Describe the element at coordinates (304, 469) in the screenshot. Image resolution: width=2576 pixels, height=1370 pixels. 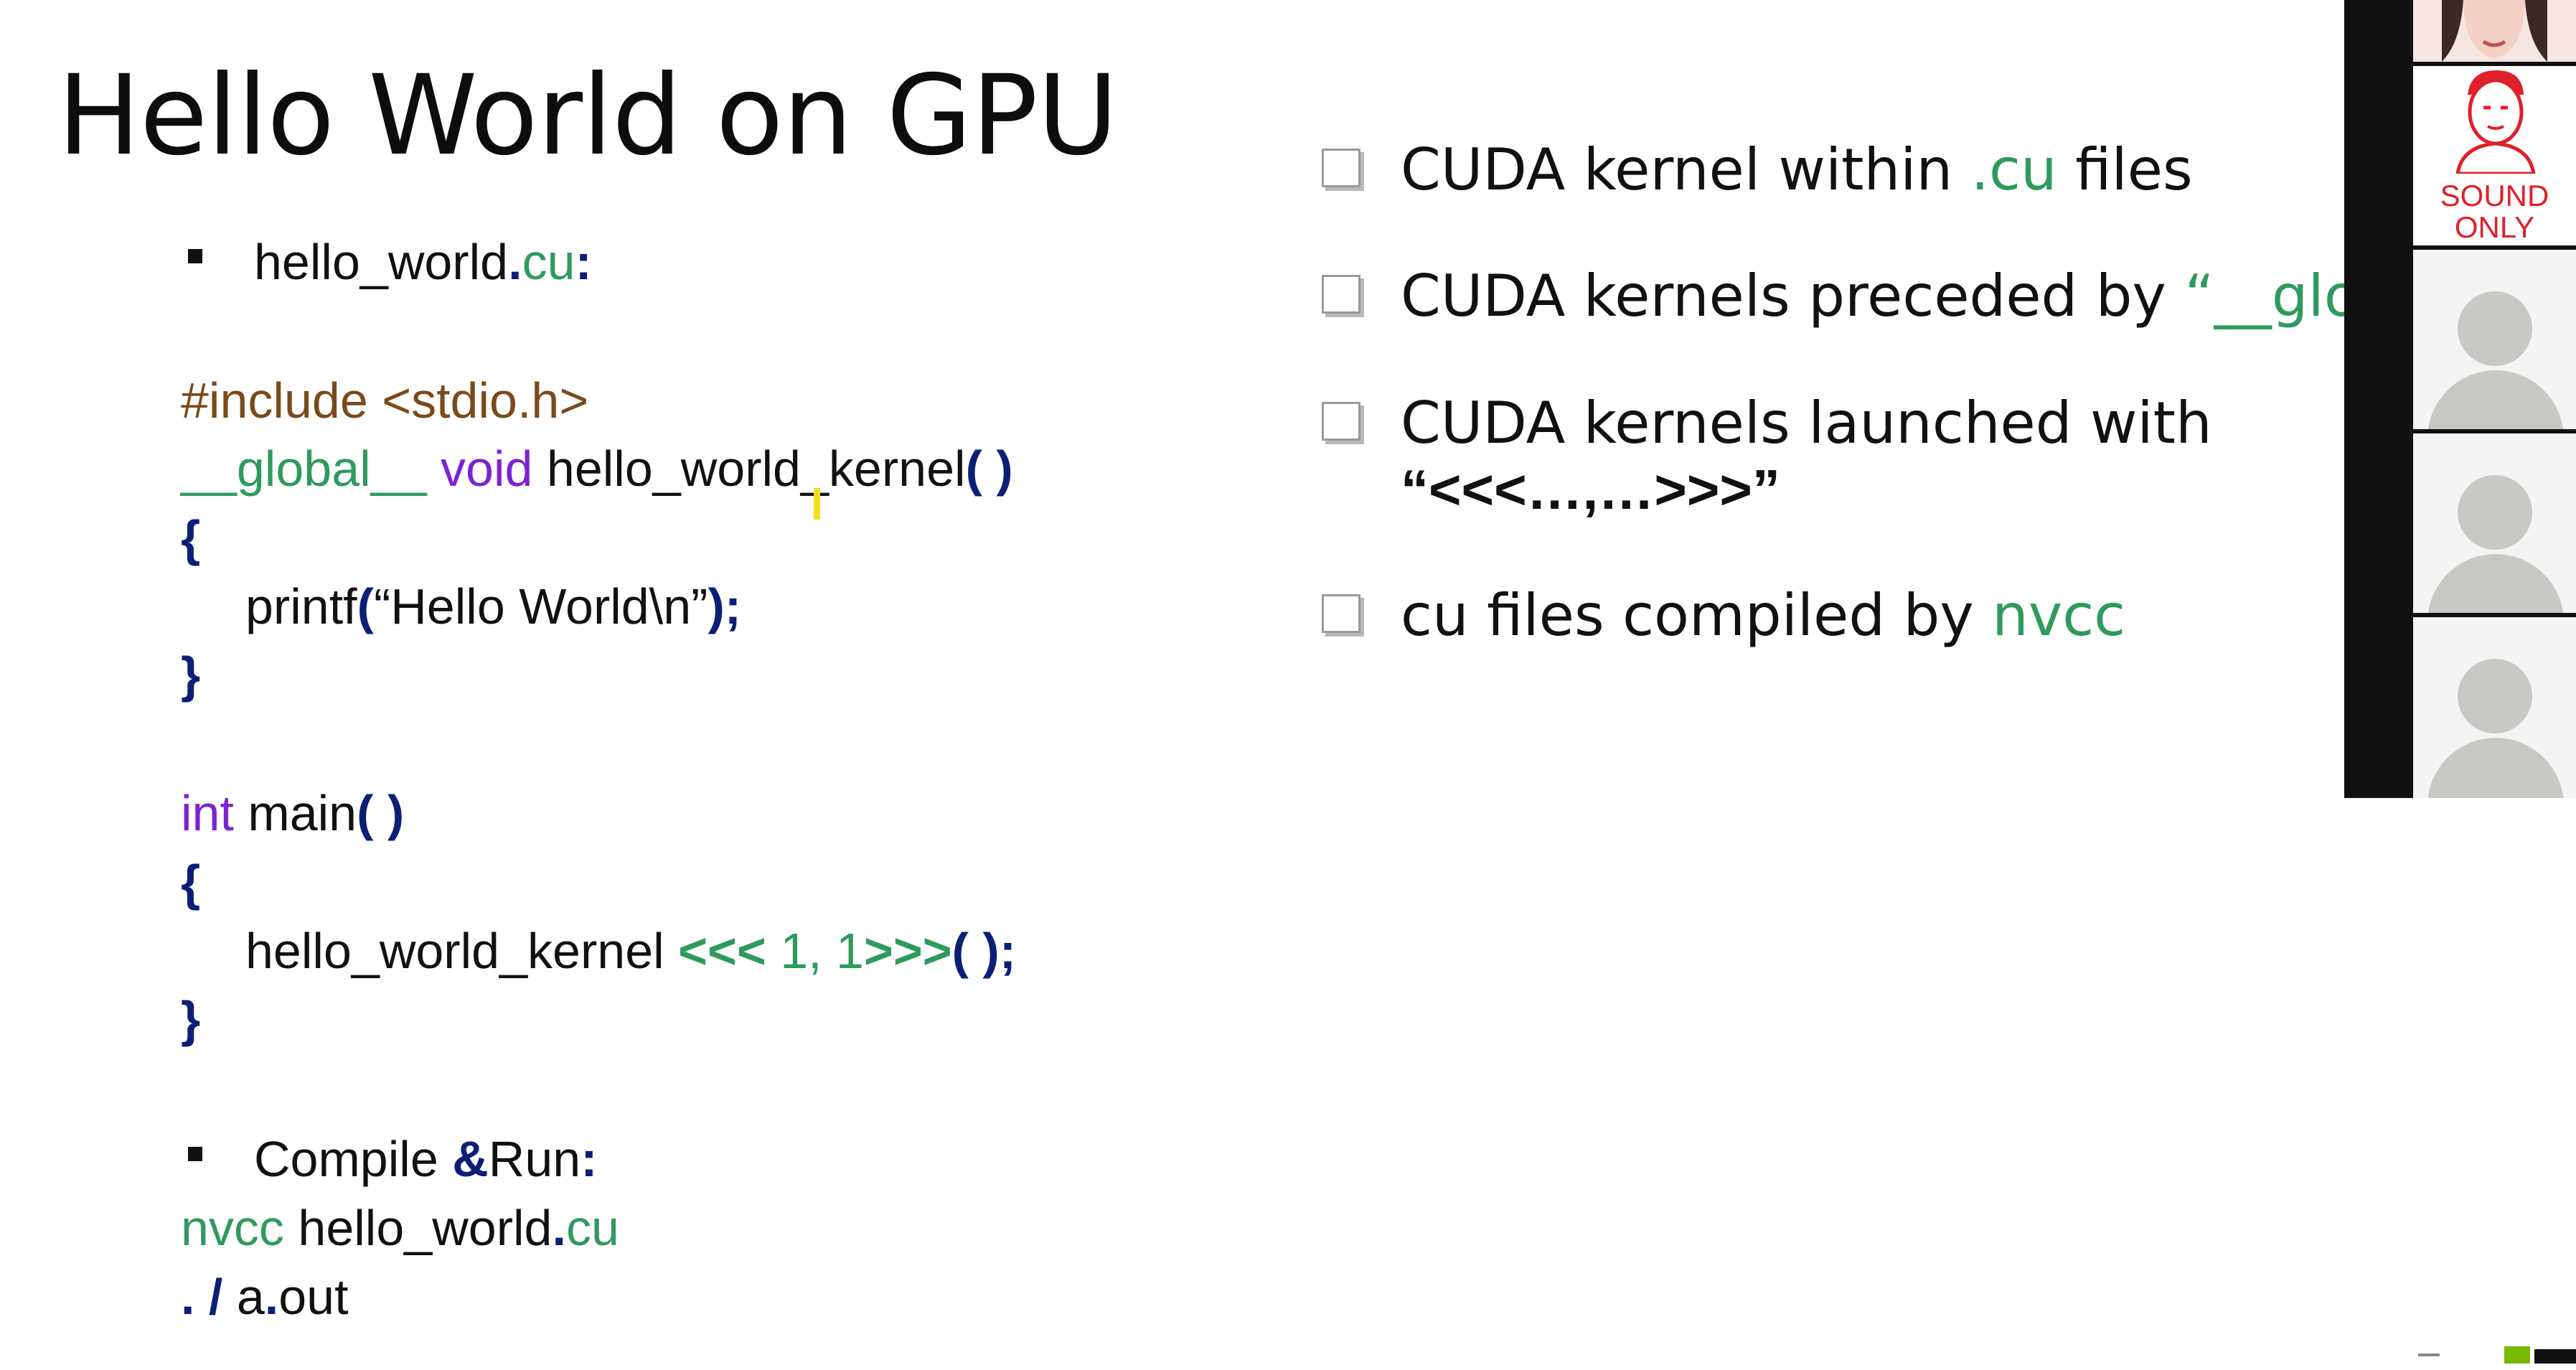
I see `global-keyword: __global__` at that location.